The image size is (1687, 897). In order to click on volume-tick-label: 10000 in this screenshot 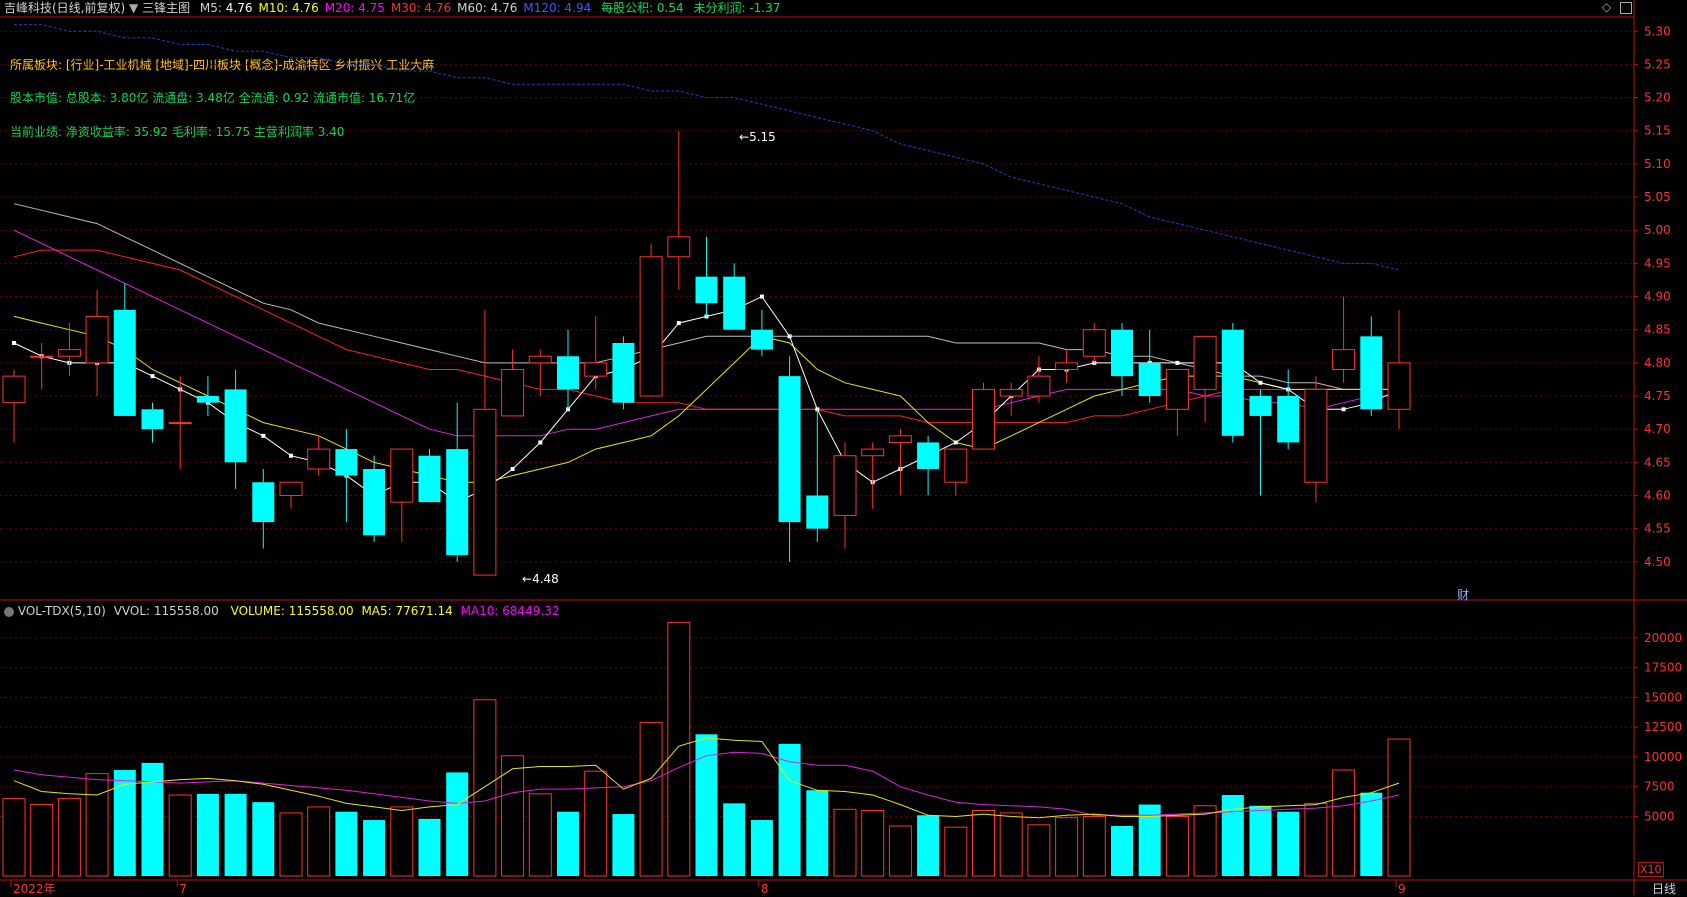, I will do `click(1663, 757)`.